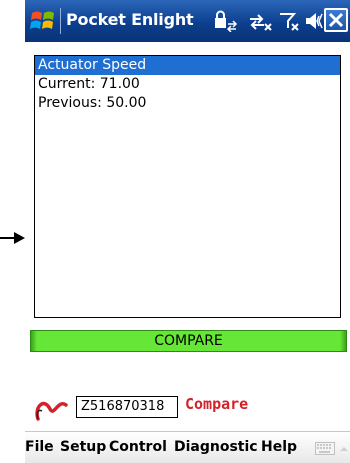 Image resolution: width=350 pixels, height=463 pixels. What do you see at coordinates (13, 238) in the screenshot?
I see `pointer-arrow` at bounding box center [13, 238].